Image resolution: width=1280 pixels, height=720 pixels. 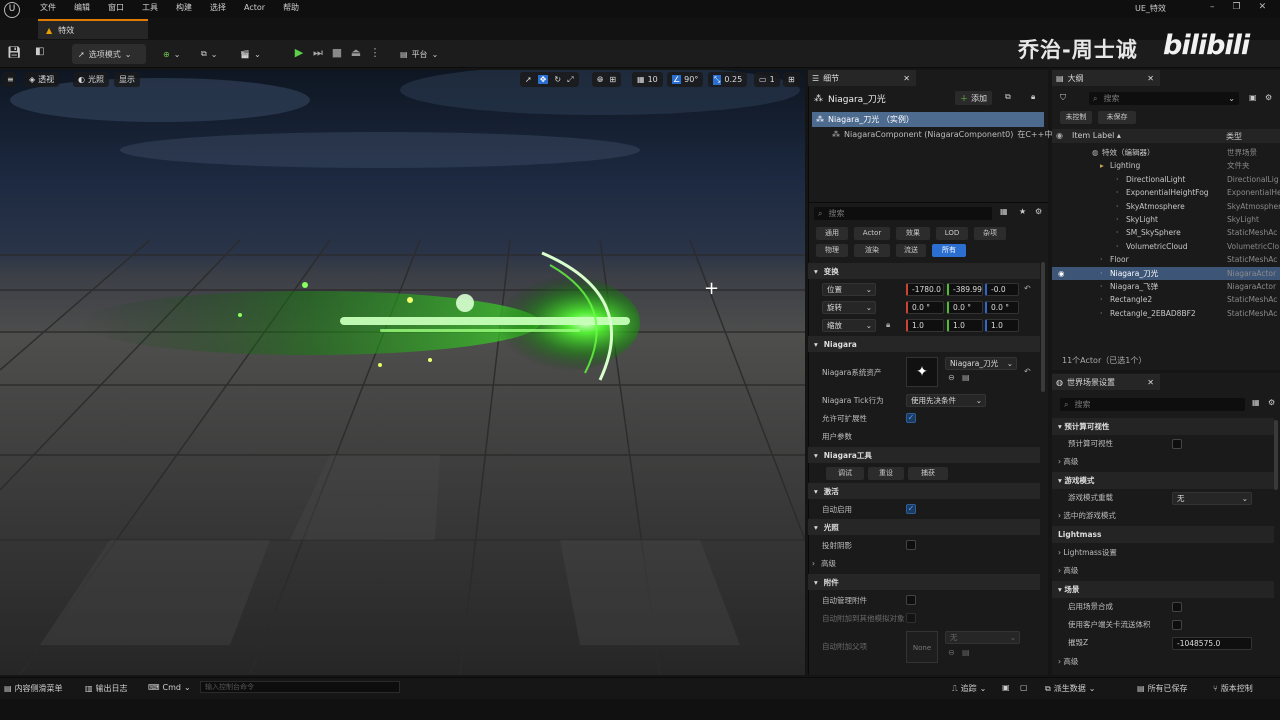 I want to click on unsaved-button: 未保存, so click(x=1117, y=117).